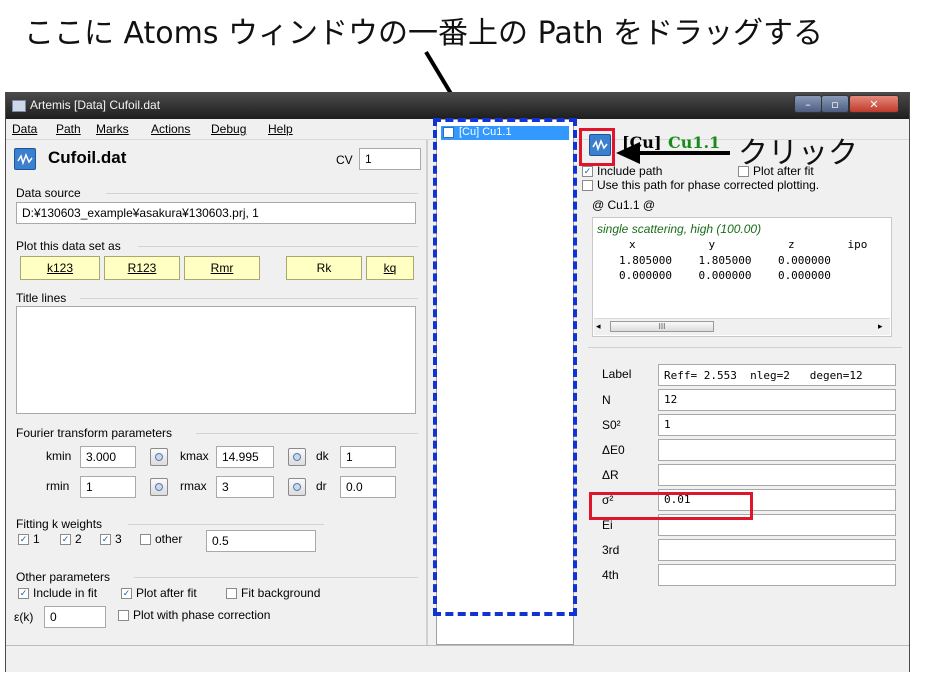 This screenshot has width=934, height=677. What do you see at coordinates (60, 268) in the screenshot?
I see `plot-k123-button: k123` at bounding box center [60, 268].